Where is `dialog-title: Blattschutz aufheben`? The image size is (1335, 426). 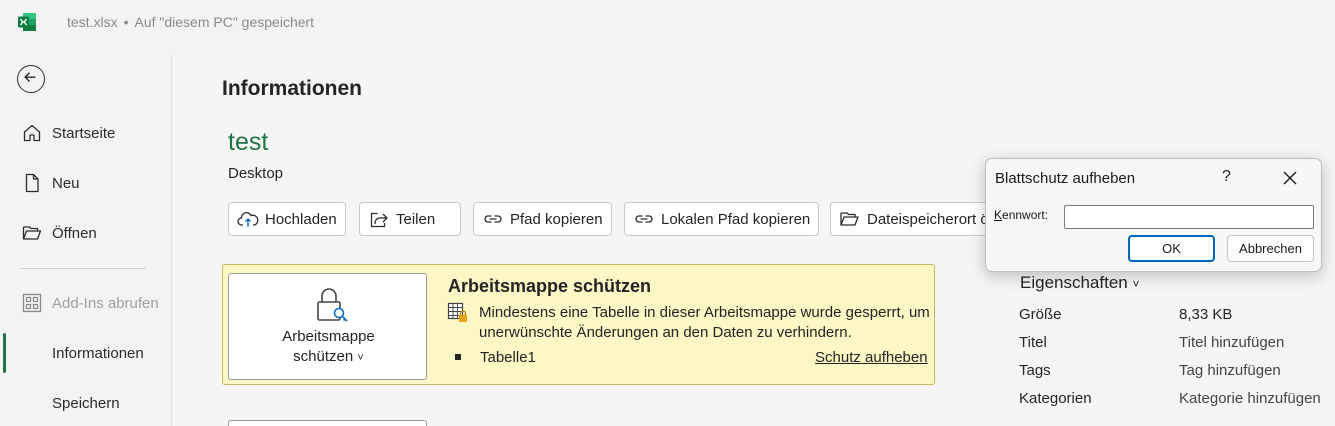
dialog-title: Blattschutz aufheben is located at coordinates (1065, 178).